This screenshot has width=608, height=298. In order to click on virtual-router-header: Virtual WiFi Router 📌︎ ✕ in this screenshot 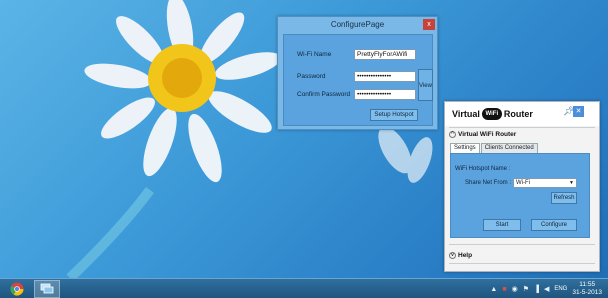, I will do `click(522, 114)`.